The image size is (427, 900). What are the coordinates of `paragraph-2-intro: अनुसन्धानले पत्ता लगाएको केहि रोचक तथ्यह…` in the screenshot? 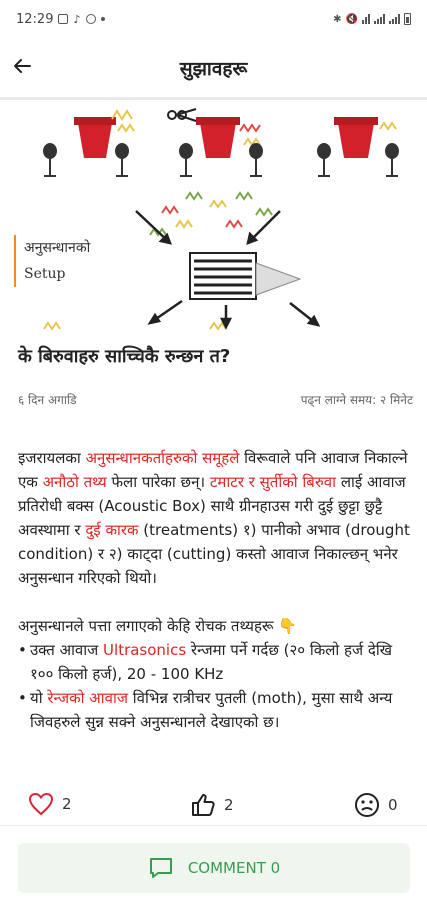 It's located at (158, 626).